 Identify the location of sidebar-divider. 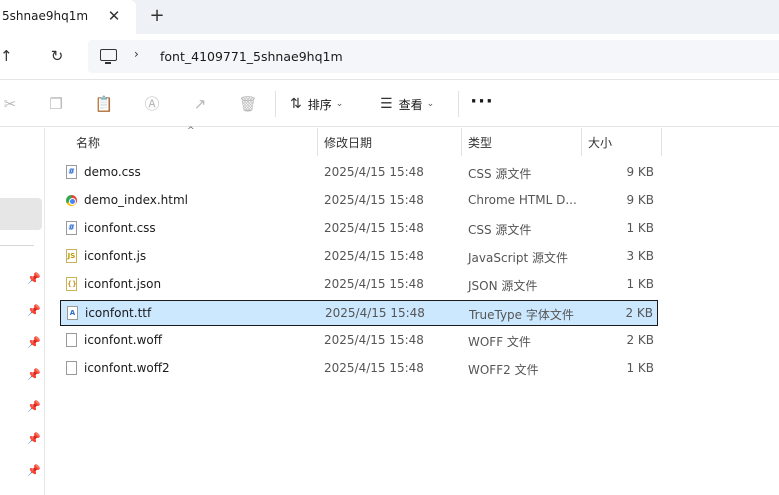
(17, 245).